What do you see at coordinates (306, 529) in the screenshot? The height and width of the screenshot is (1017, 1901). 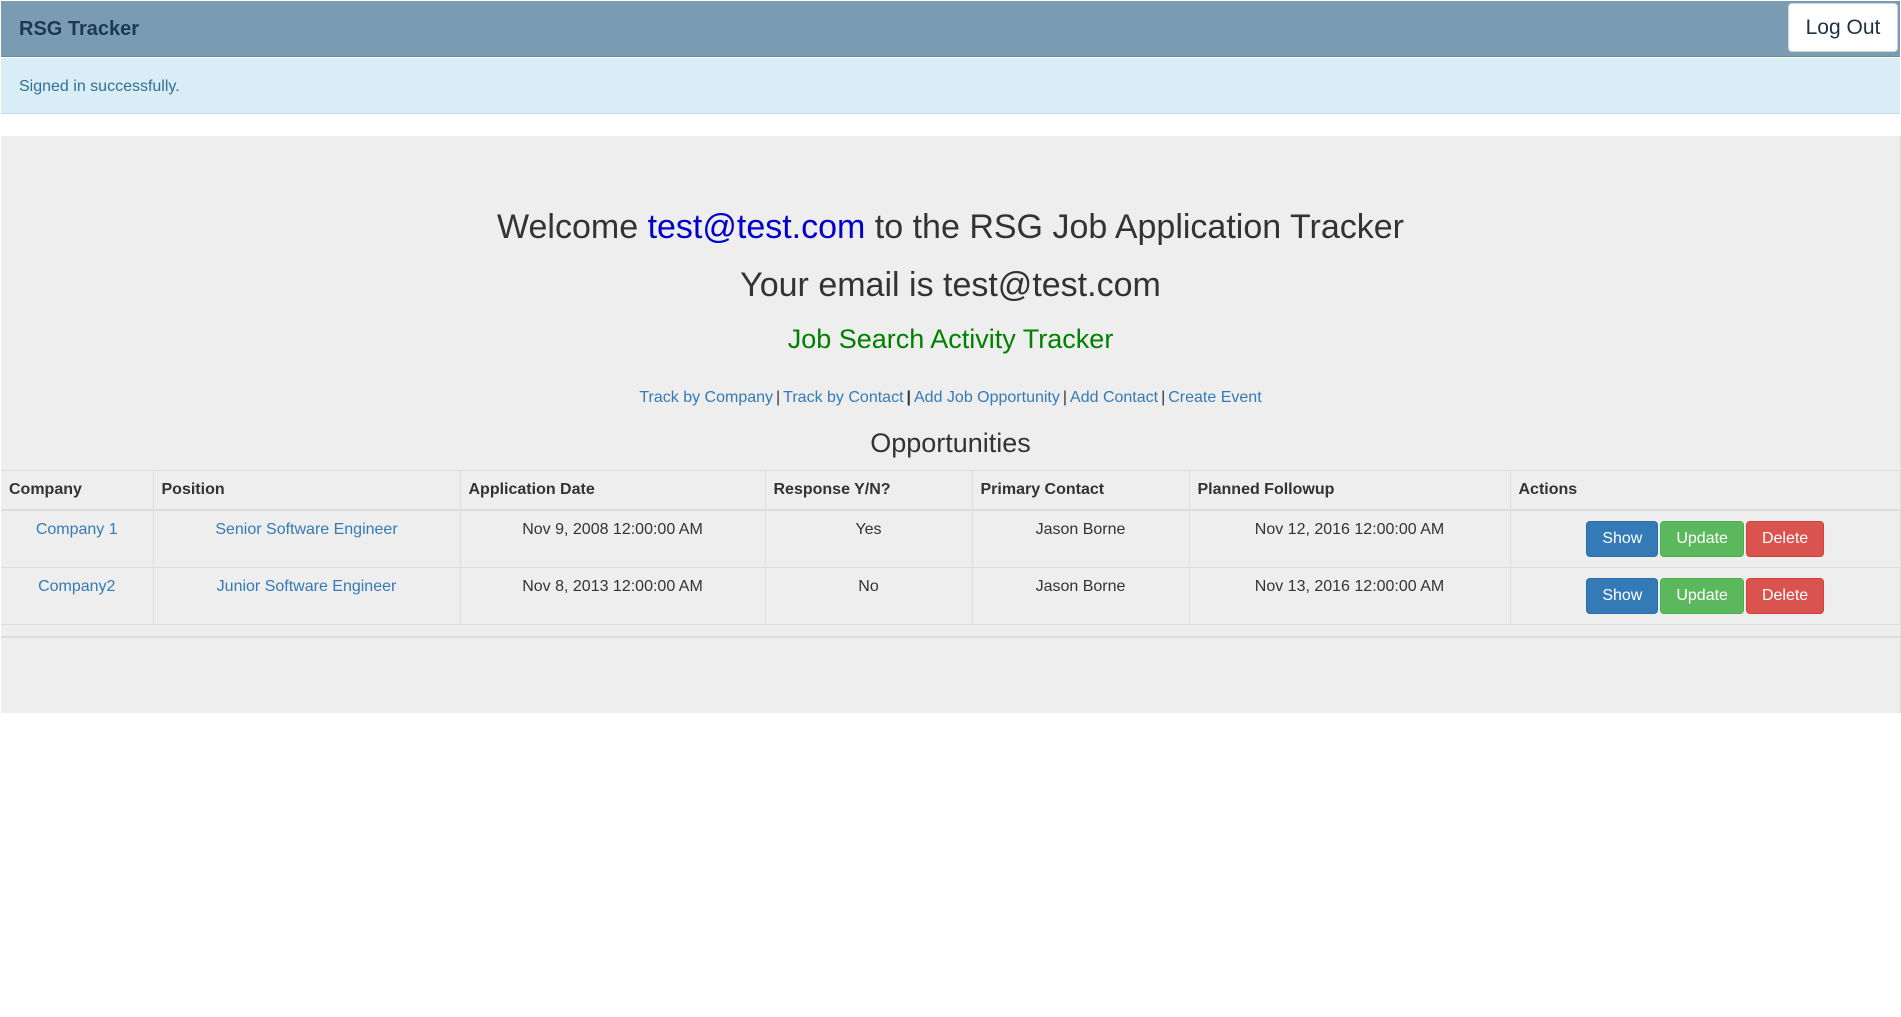 I see `position-link: Senior Software Engineer` at bounding box center [306, 529].